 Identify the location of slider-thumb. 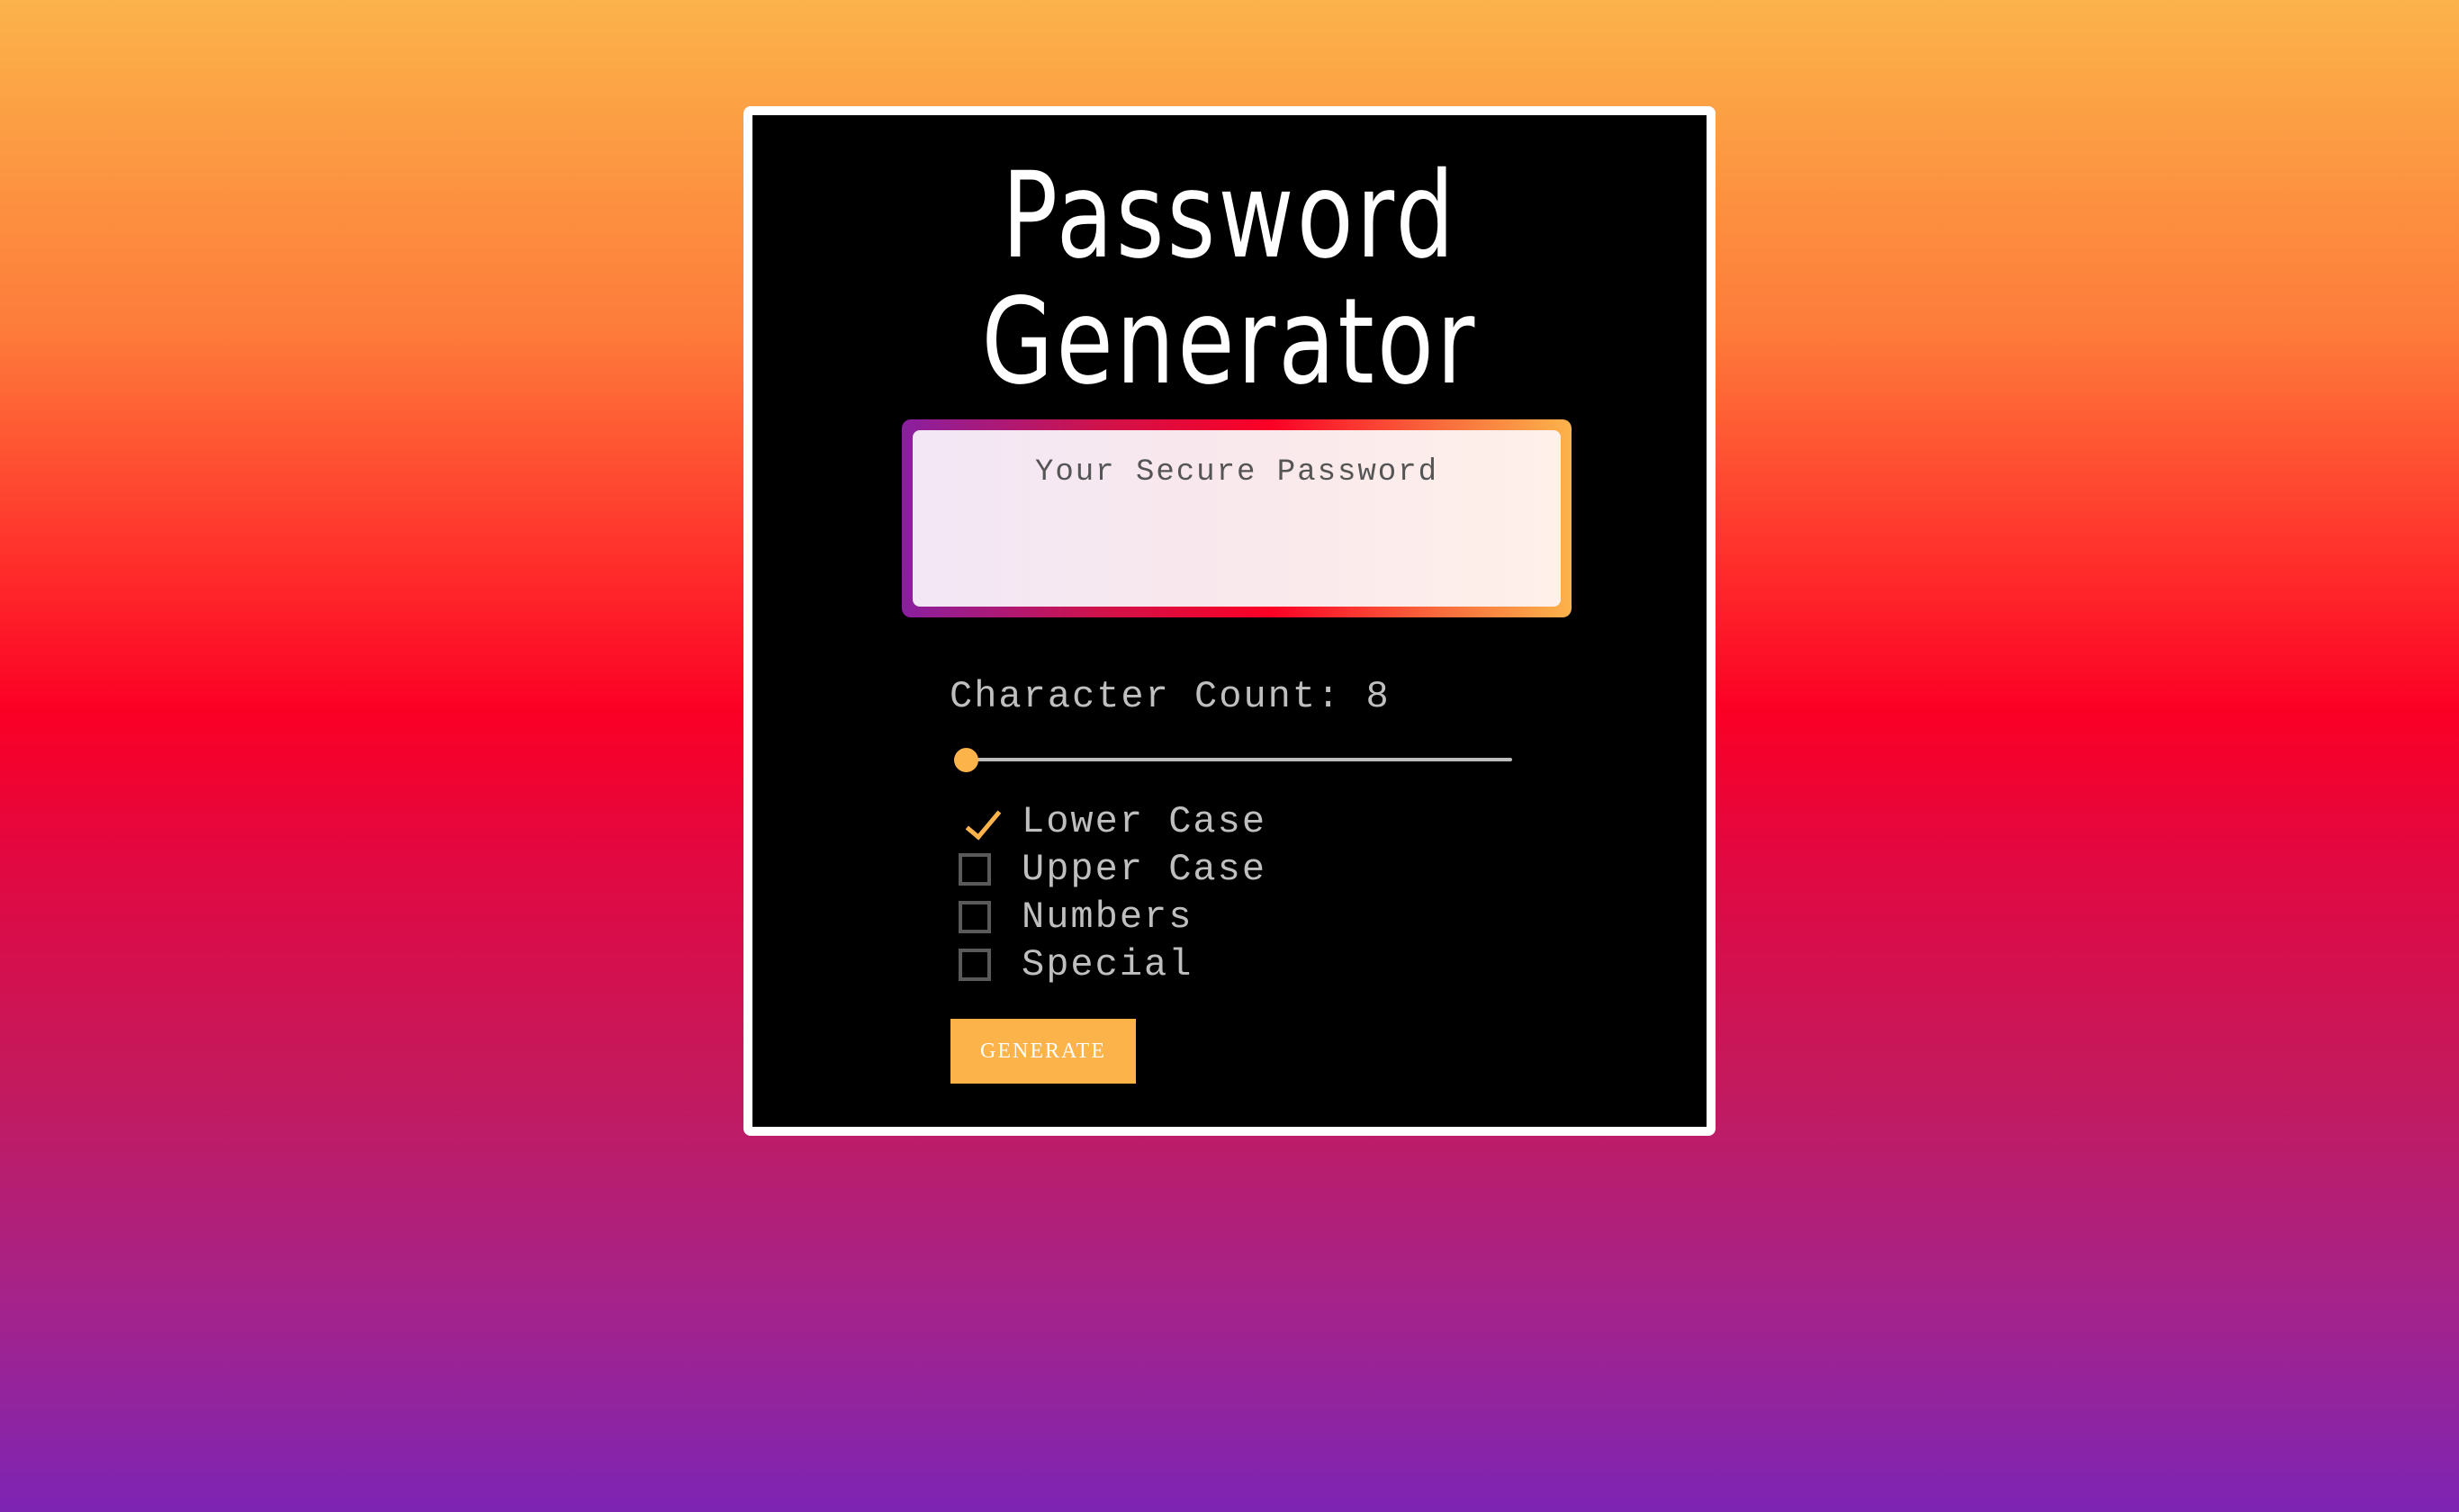
(966, 760).